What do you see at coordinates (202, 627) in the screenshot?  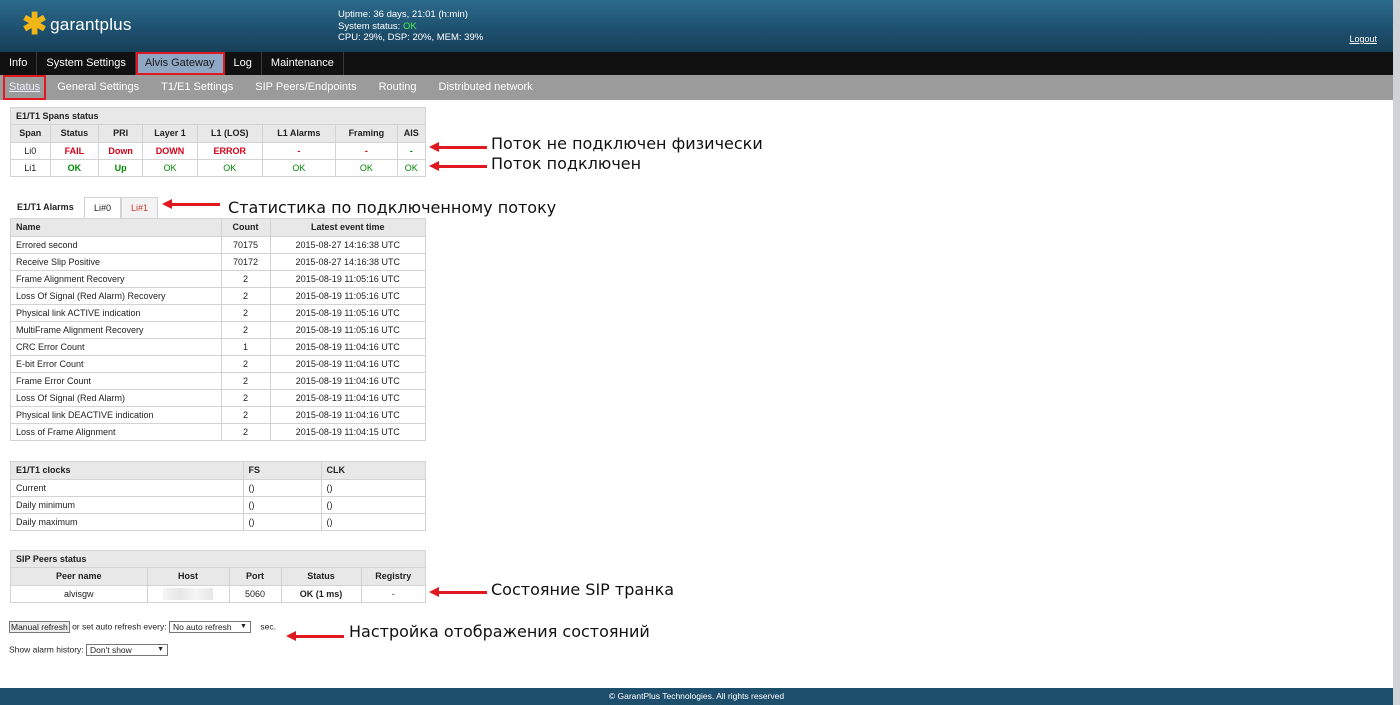 I see `auto-refresh-value: No auto refresh` at bounding box center [202, 627].